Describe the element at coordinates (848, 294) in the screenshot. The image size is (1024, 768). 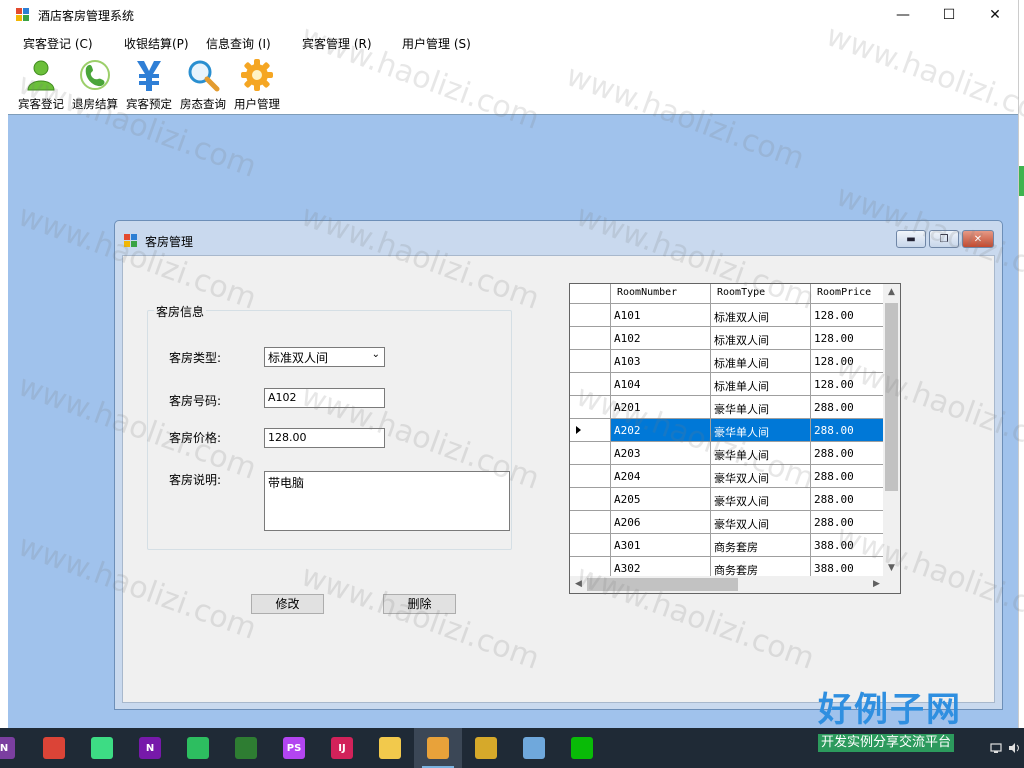
I see `column-header-room-price: RoomPrice` at that location.